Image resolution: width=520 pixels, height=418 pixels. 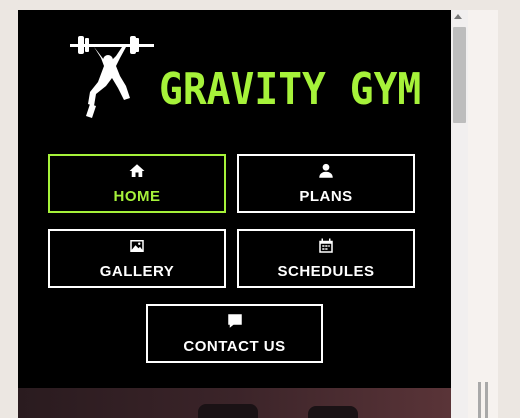 I want to click on brand-title: GRAVITY GYM, so click(x=290, y=90).